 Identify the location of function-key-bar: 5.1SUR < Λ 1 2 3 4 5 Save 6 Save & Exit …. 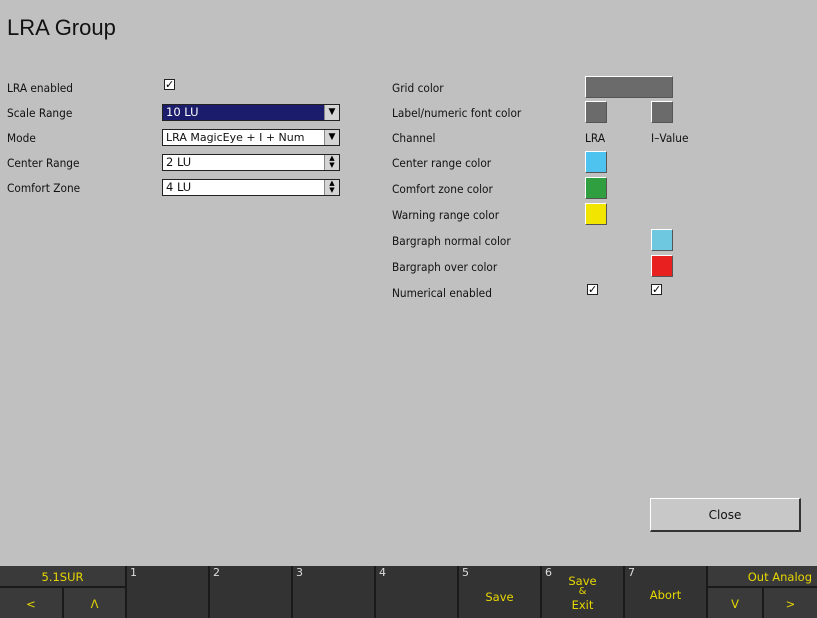
(408, 592).